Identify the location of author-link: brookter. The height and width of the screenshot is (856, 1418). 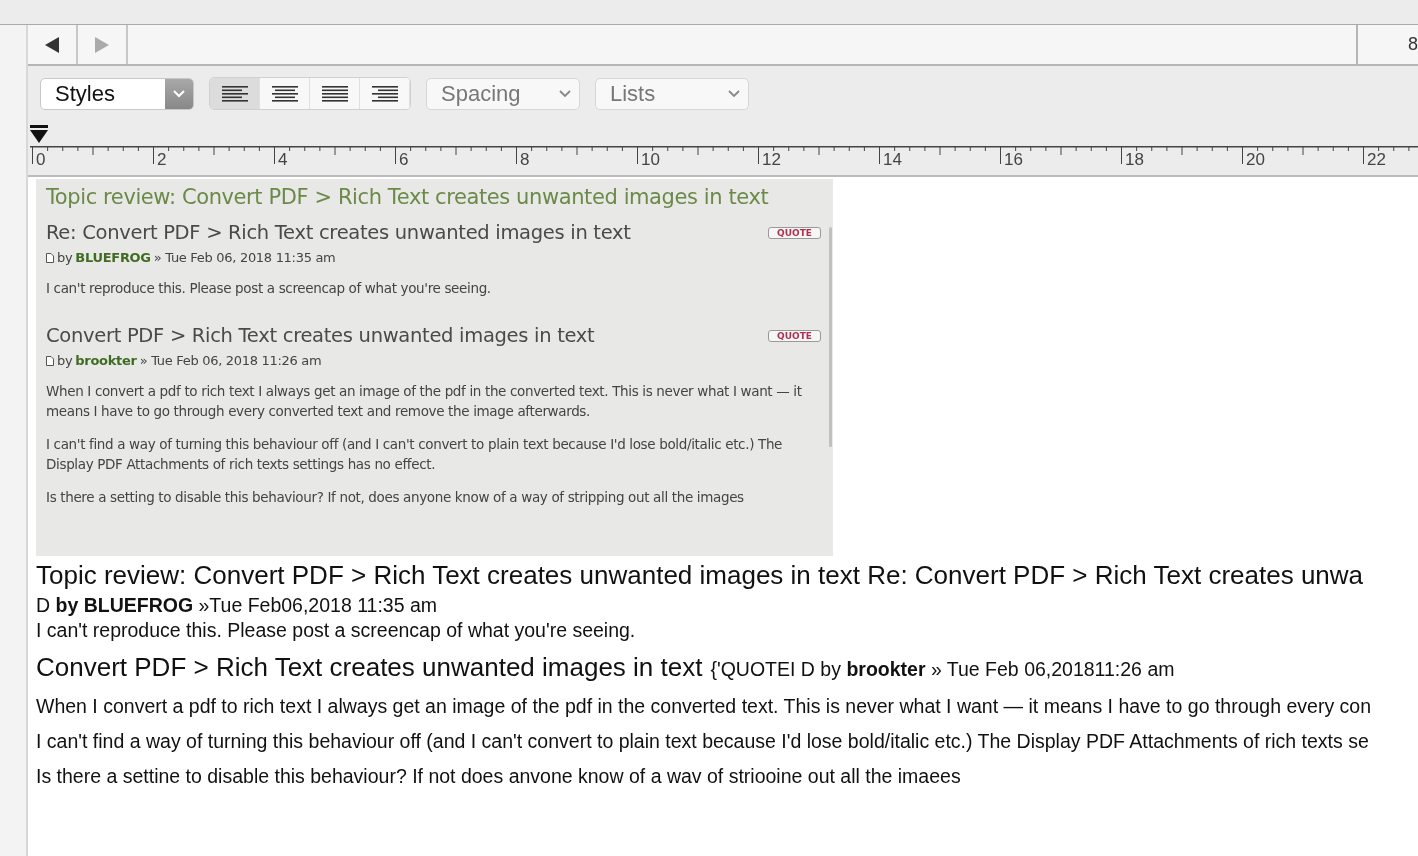
(106, 360).